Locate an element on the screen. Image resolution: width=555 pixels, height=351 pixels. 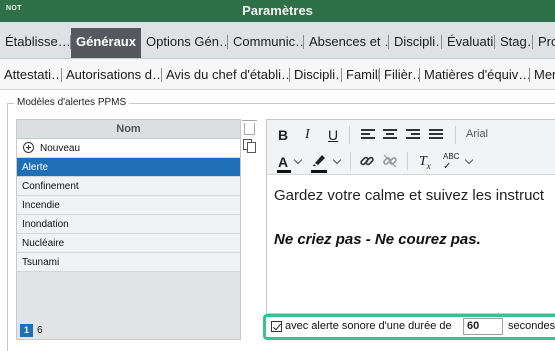
text-color-button: A is located at coordinates (283, 162).